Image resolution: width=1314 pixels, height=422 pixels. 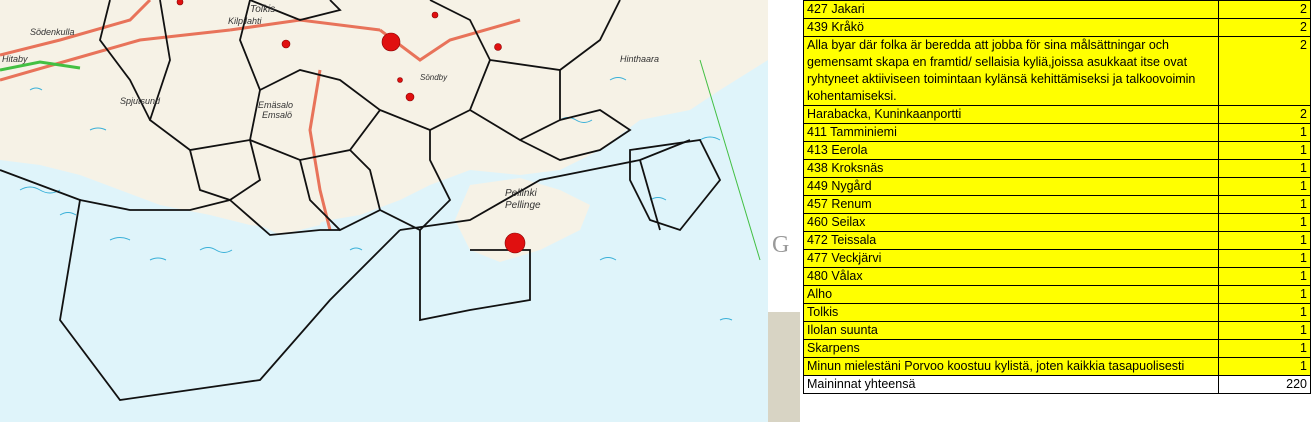 I want to click on total-row: Maininnat yhteensä 220, so click(x=1056, y=384).